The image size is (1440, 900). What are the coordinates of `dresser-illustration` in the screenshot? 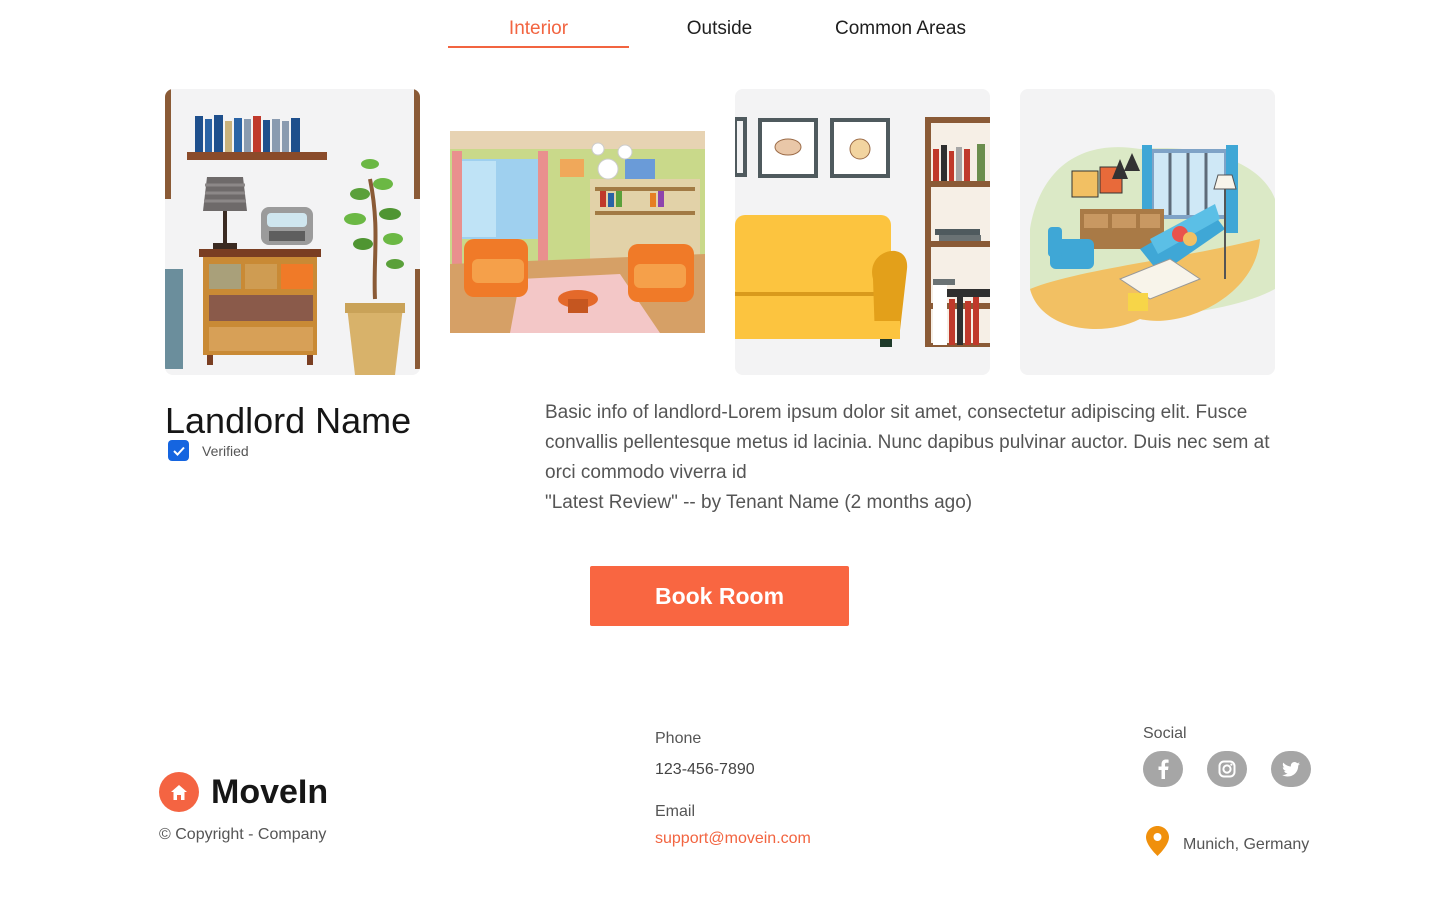 It's located at (292, 232).